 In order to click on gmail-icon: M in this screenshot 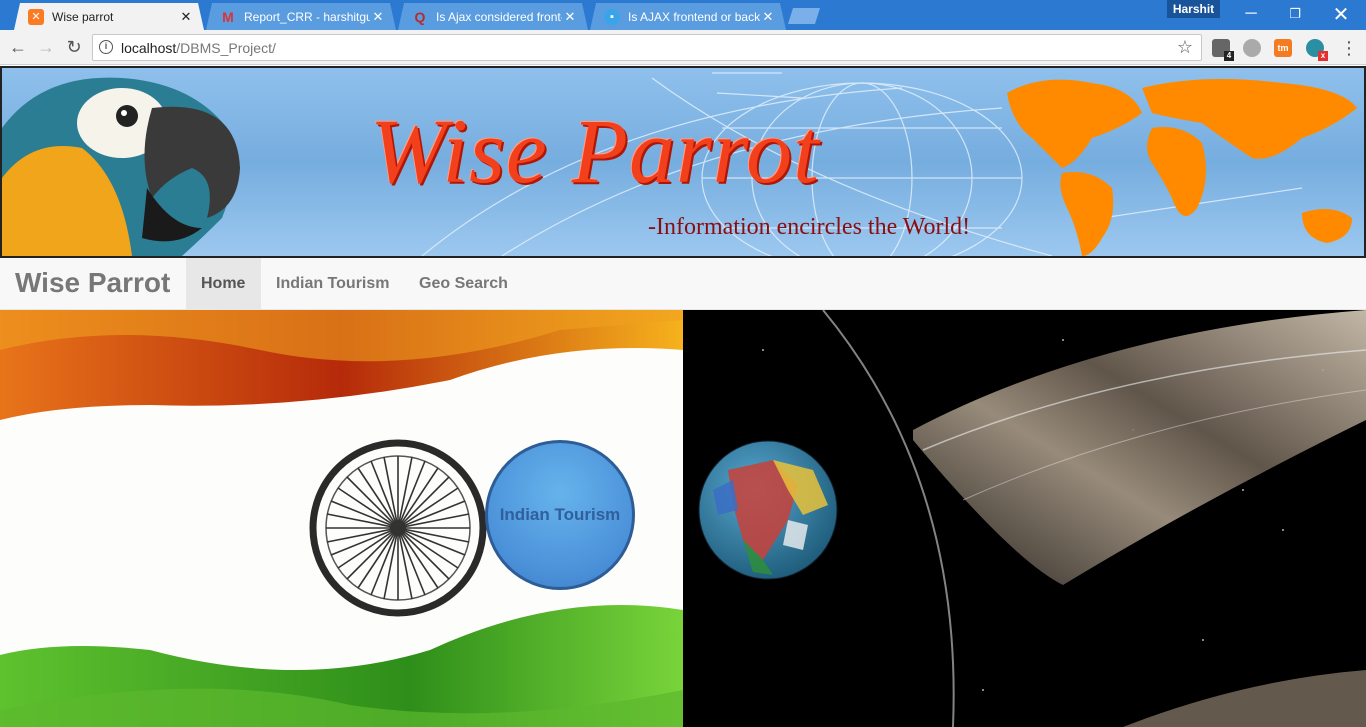, I will do `click(228, 16)`.